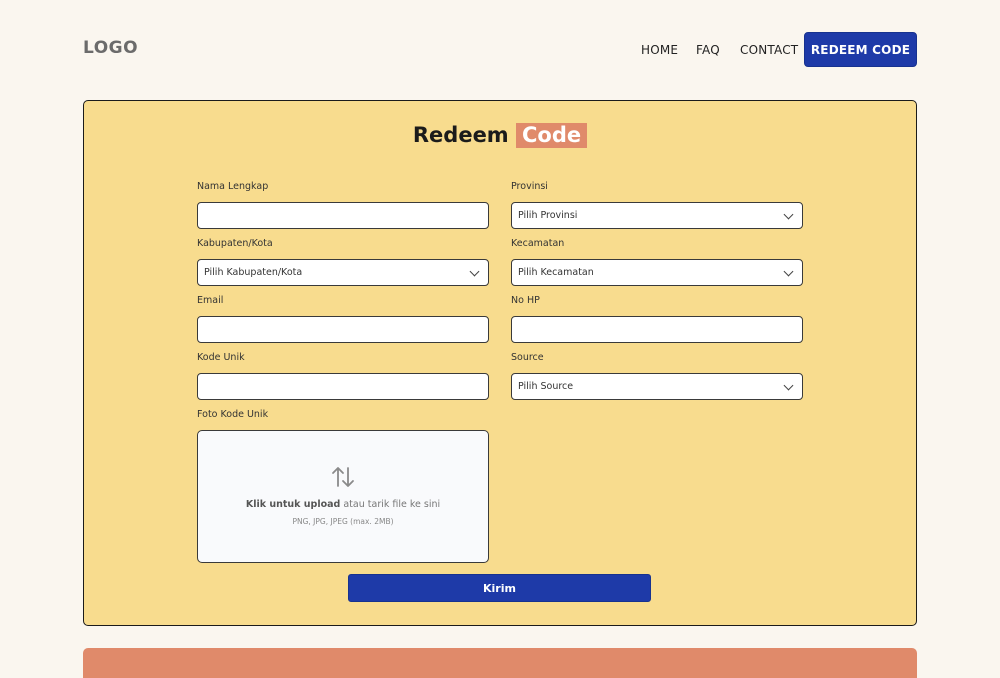 The image size is (1000, 678). I want to click on kabupaten-select-value: Pilih Kabupaten/Kota, so click(253, 272).